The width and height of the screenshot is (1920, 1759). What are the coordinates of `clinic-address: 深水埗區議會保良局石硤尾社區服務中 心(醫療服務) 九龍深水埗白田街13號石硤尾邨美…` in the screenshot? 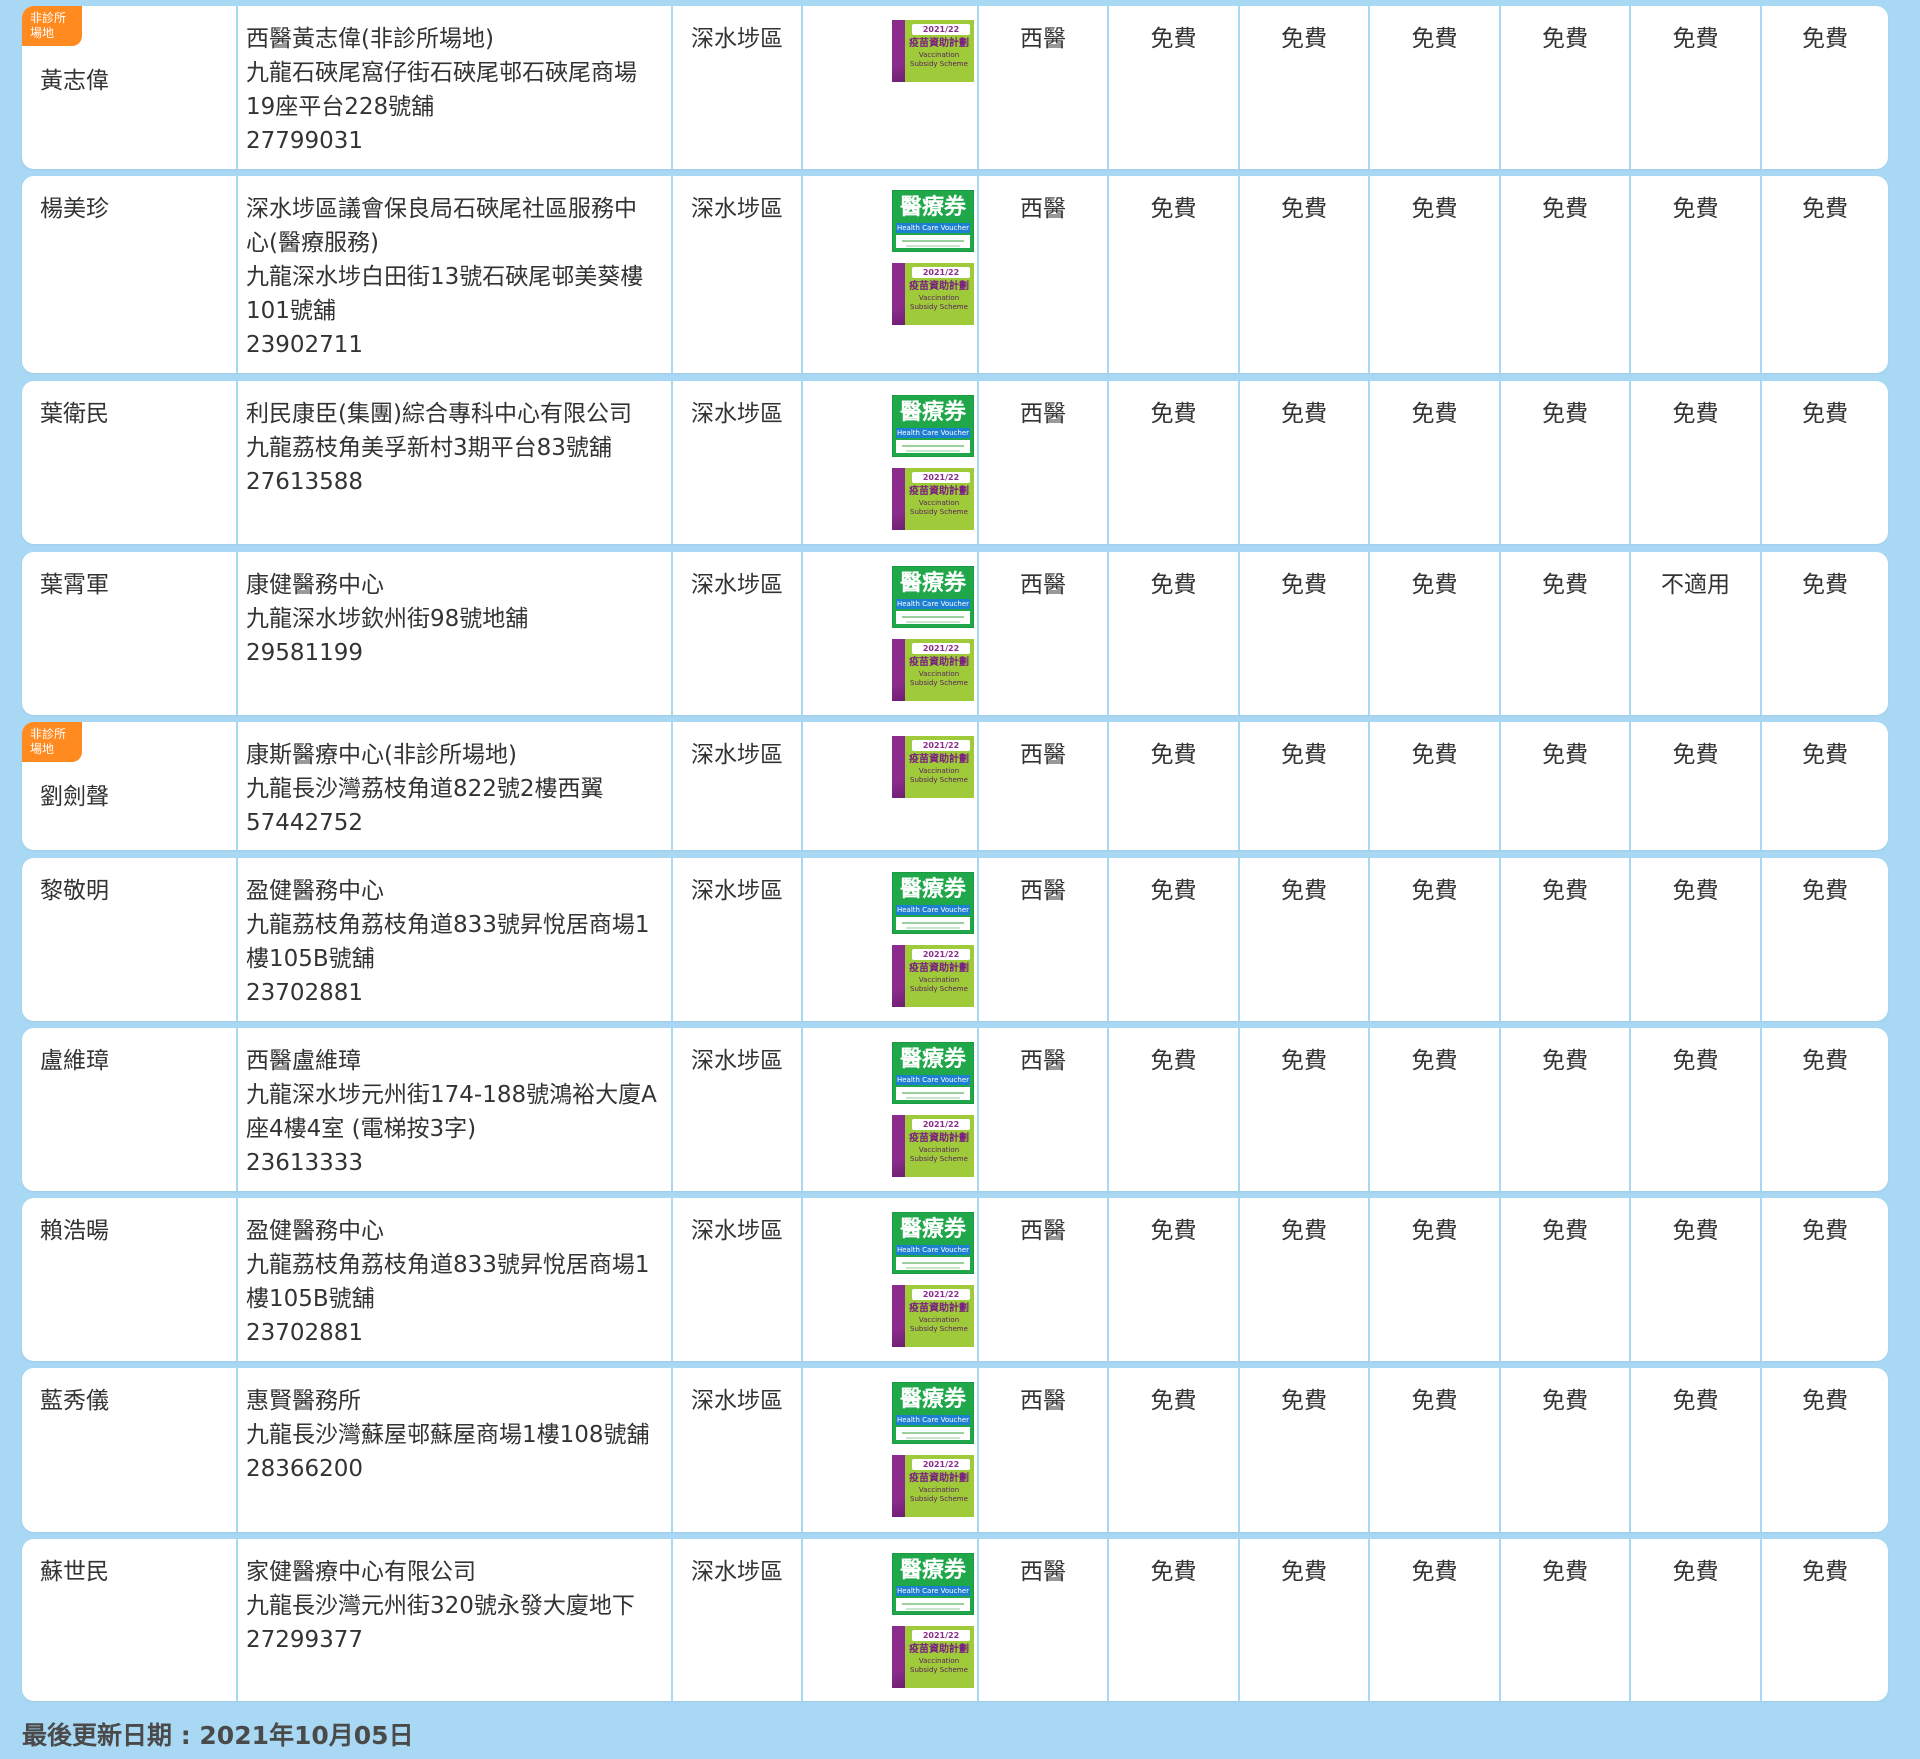 It's located at (455, 274).